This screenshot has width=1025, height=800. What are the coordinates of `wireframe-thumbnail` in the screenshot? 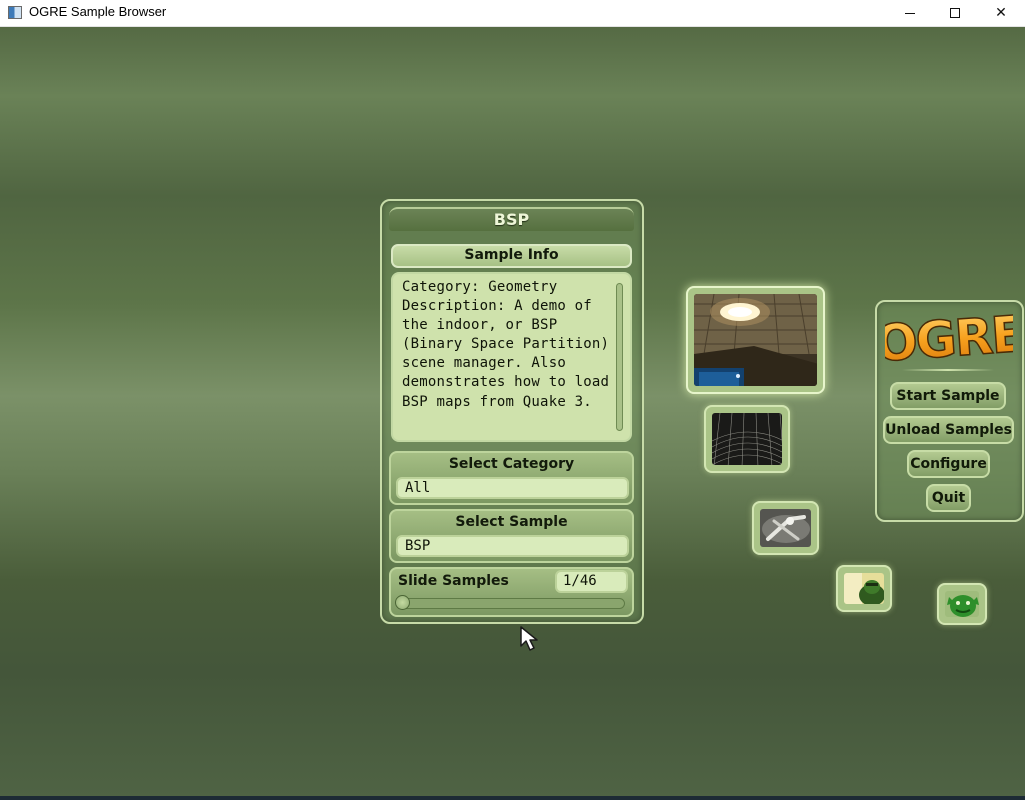 It's located at (747, 439).